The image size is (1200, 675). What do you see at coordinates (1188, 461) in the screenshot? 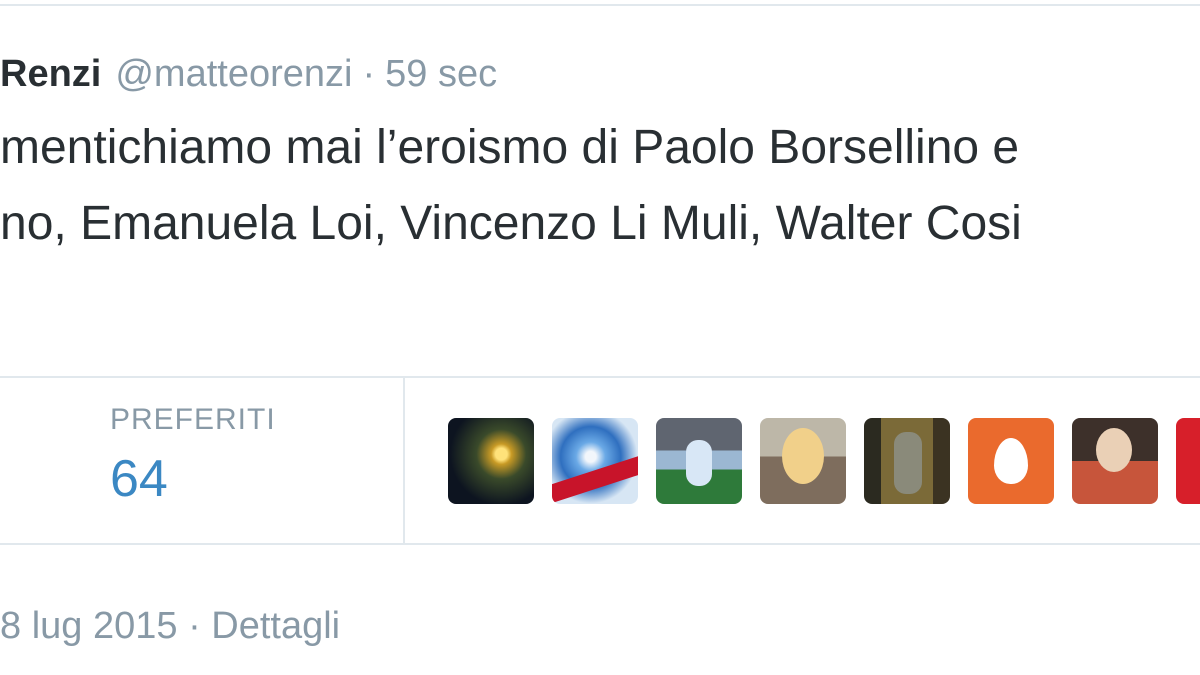
I see `red-avatar` at bounding box center [1188, 461].